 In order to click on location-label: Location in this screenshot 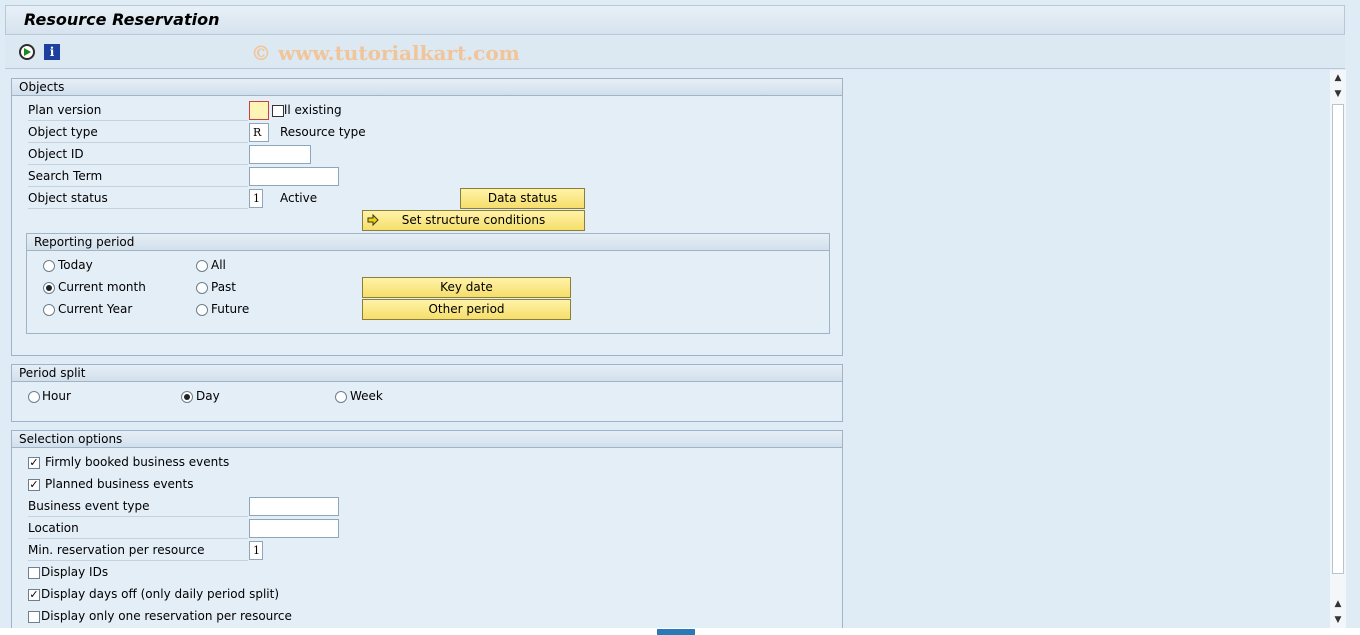, I will do `click(138, 528)`.